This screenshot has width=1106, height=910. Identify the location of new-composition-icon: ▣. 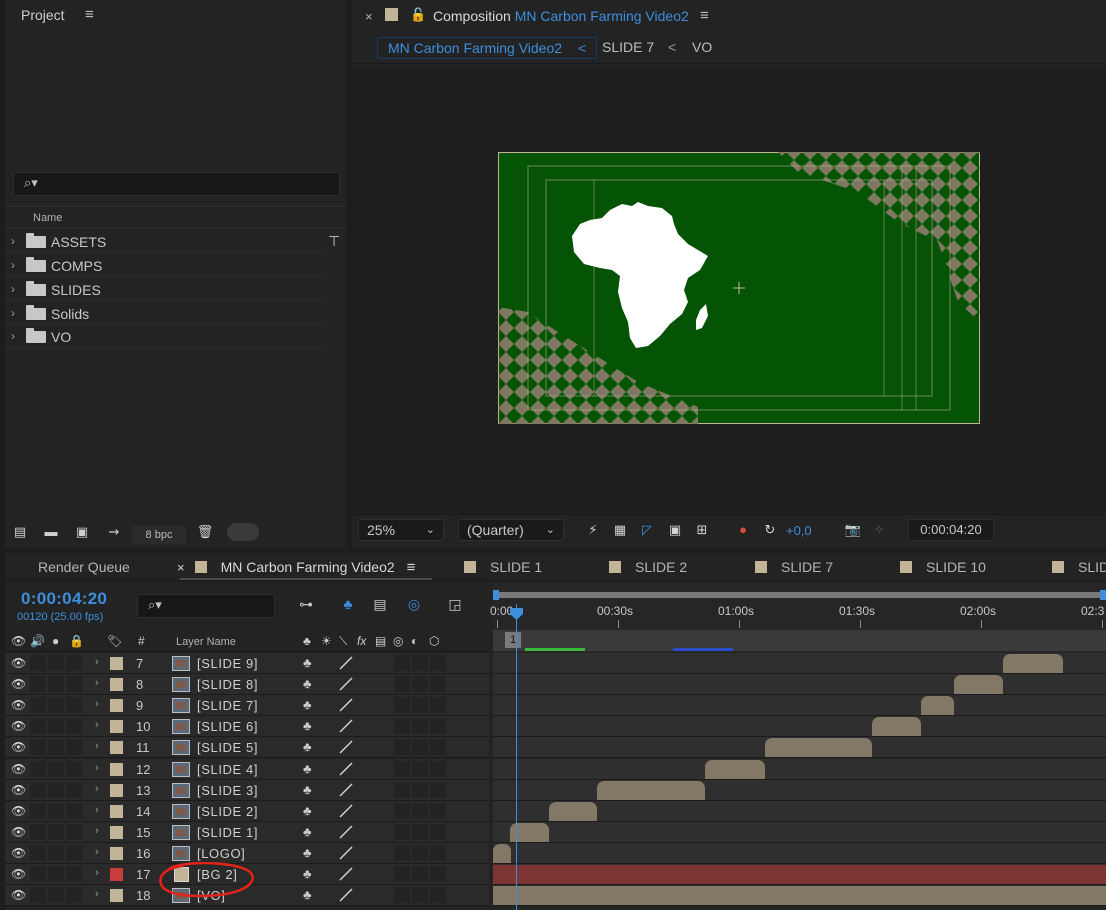
(82, 532).